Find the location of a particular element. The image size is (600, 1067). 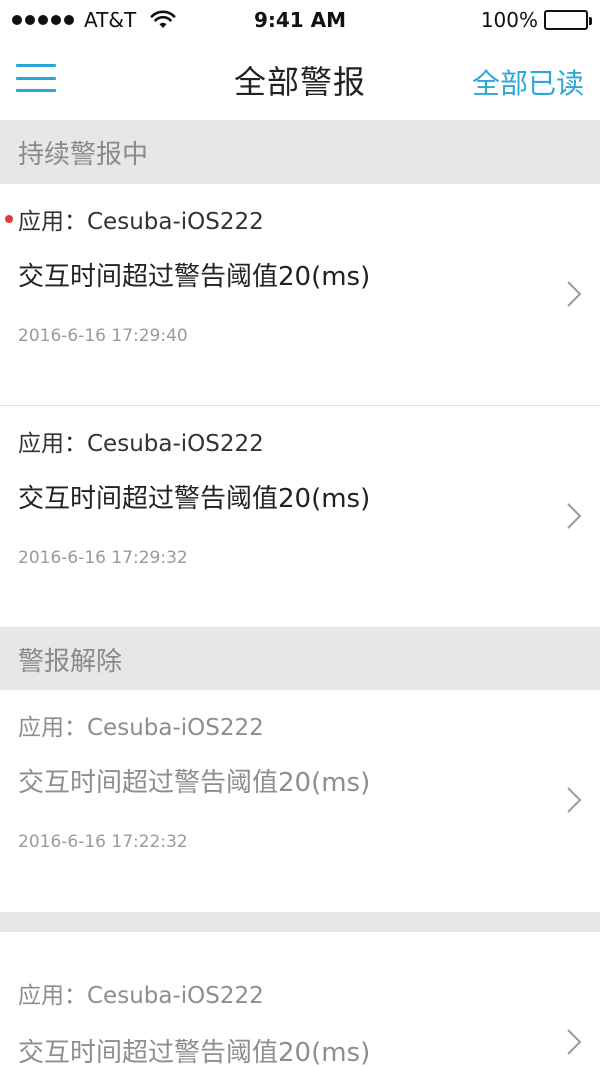

mark-all-read-button: 全部已读 is located at coordinates (528, 82).